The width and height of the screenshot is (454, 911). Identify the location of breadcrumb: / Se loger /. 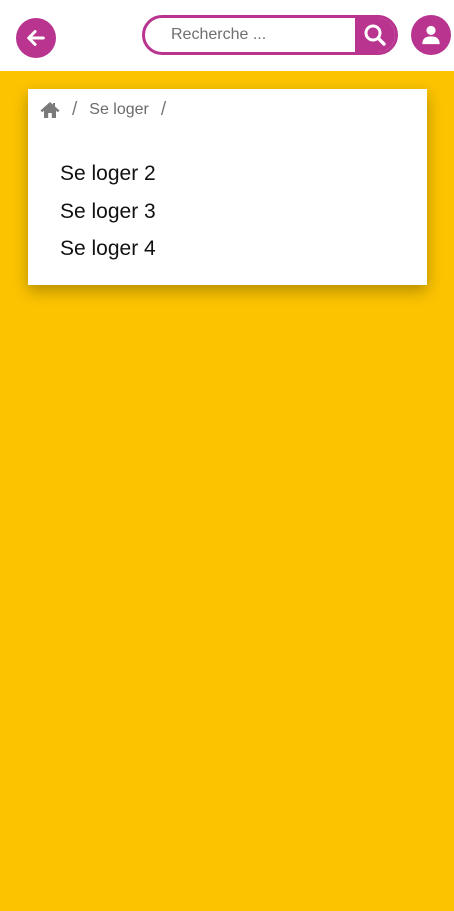
(109, 110).